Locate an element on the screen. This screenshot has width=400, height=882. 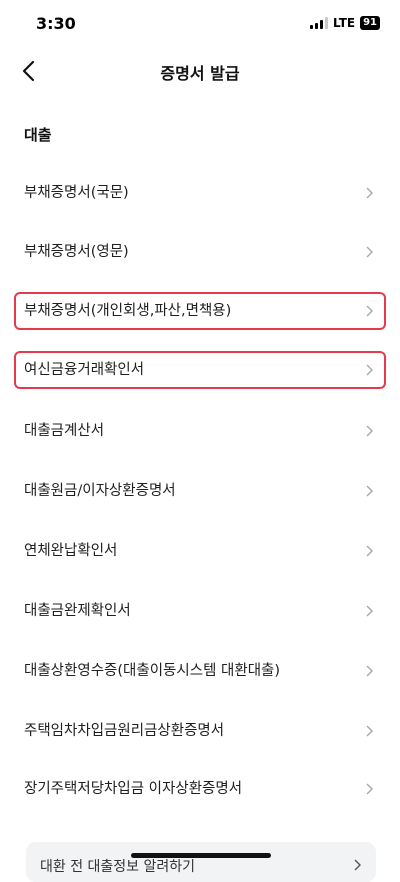
menu-item-label: 대출금완제확인서 is located at coordinates (77, 611).